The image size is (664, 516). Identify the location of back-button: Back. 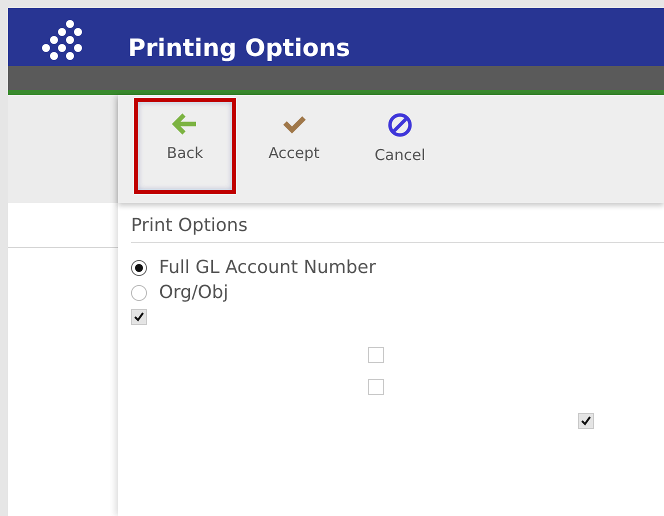
(185, 146).